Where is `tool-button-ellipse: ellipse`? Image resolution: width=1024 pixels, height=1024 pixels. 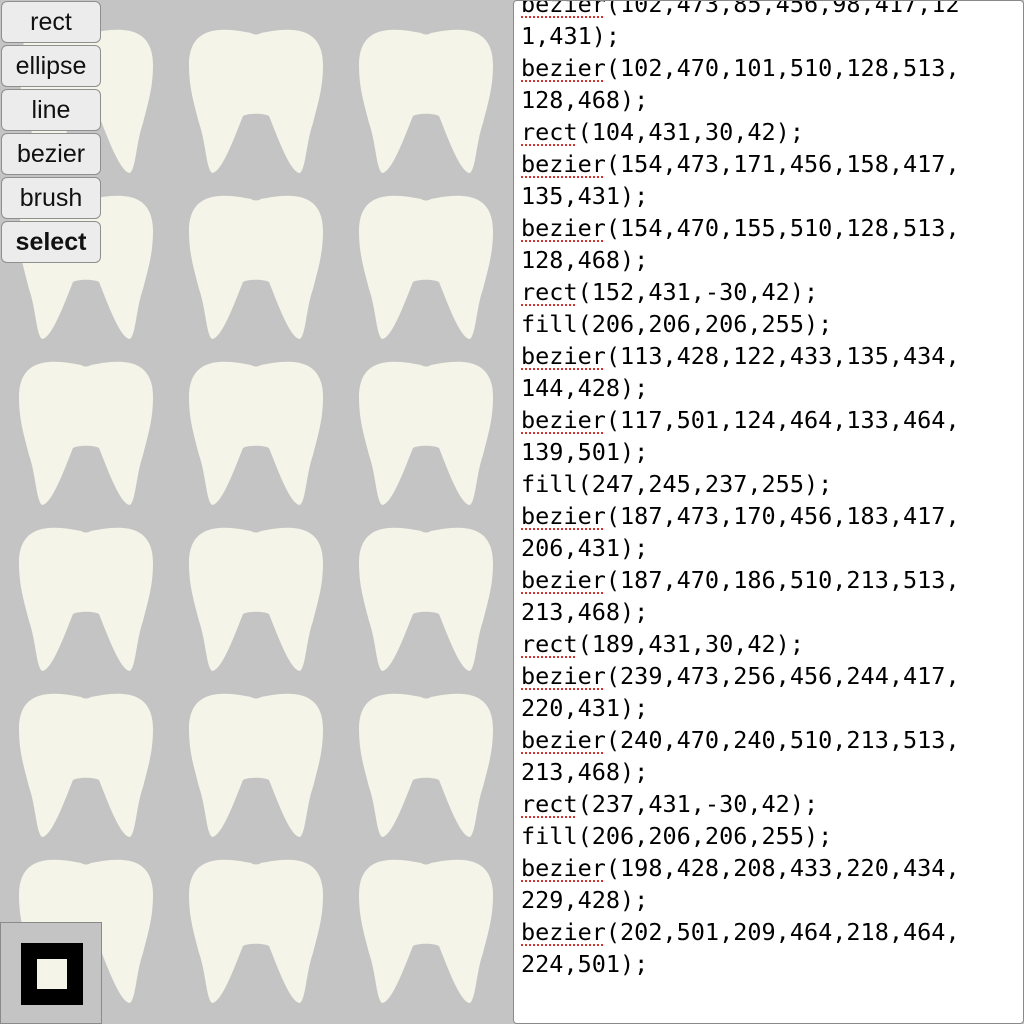
tool-button-ellipse: ellipse is located at coordinates (51, 66).